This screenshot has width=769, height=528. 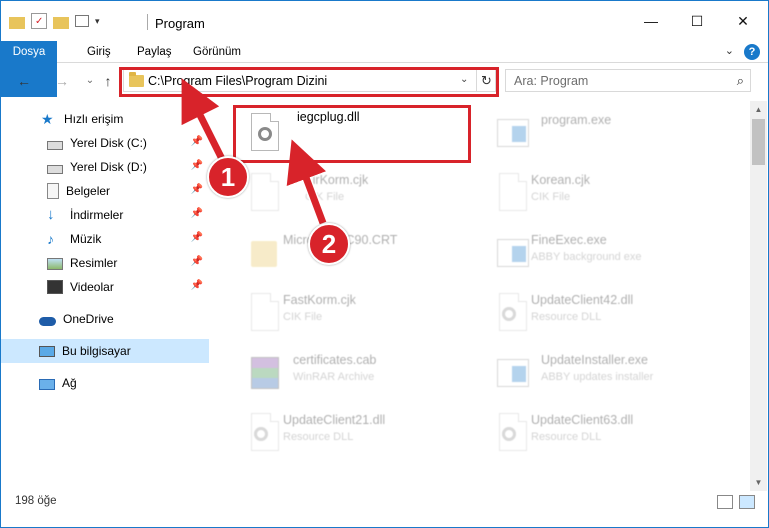 What do you see at coordinates (355, 373) in the screenshot?
I see `file-item: certificates.cab WinRAR Archive` at bounding box center [355, 373].